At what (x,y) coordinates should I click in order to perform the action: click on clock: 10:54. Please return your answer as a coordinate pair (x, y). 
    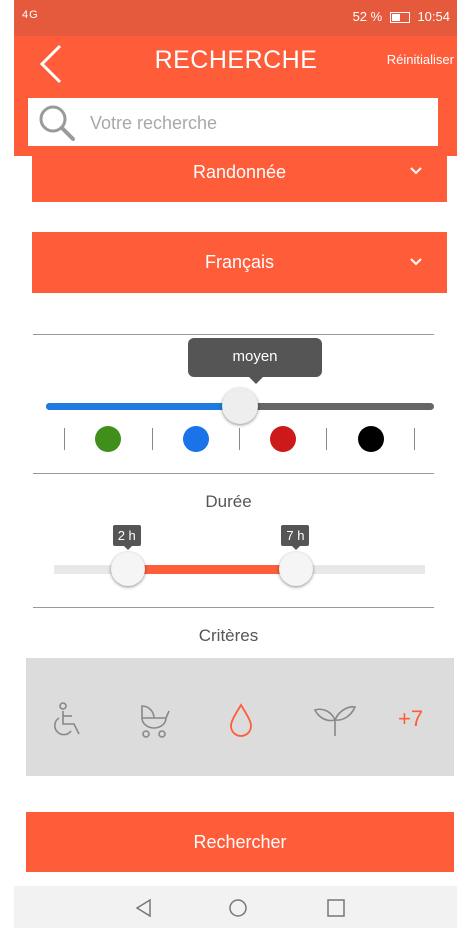
    Looking at the image, I should click on (433, 16).